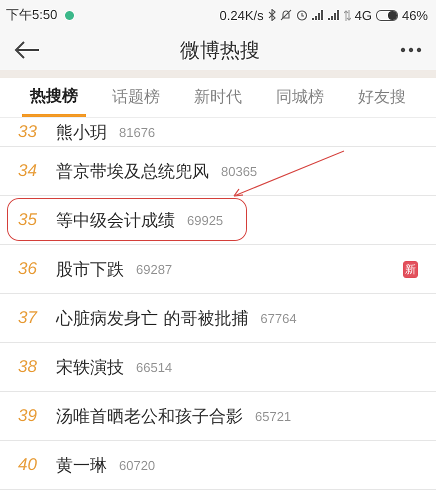 The image size is (436, 500). Describe the element at coordinates (363, 15) in the screenshot. I see `network-type: 4G` at that location.